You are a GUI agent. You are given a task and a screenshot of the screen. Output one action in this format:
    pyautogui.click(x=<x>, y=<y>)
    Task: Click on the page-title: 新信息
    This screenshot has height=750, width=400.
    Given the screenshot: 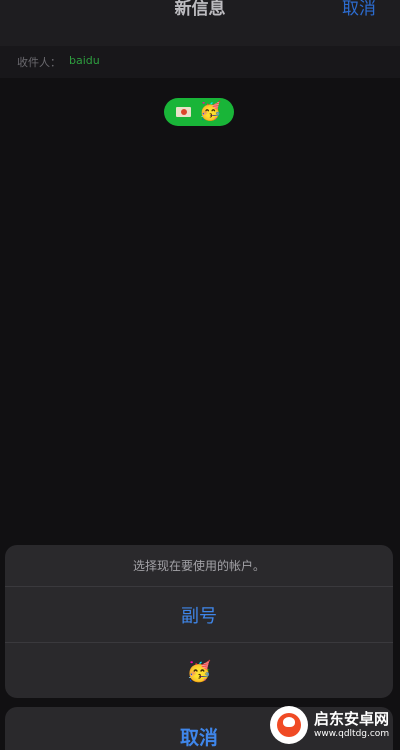 What is the action you would take?
    pyautogui.click(x=200, y=9)
    